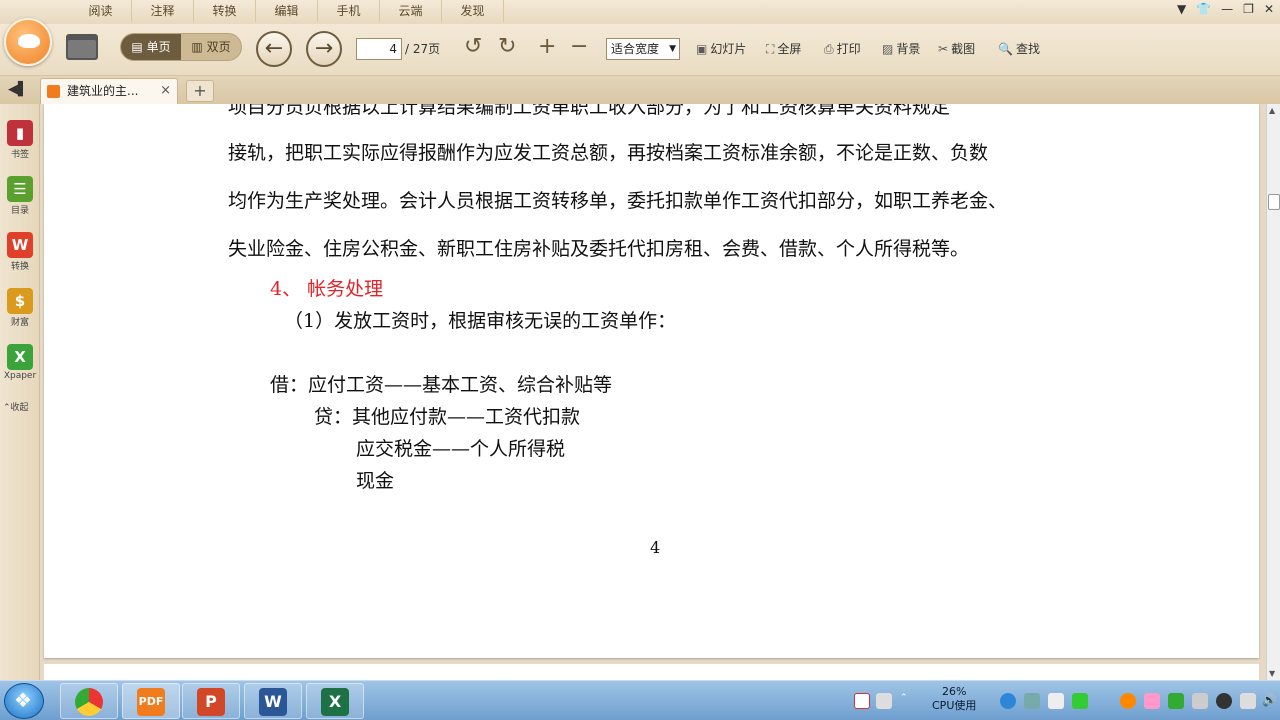 This screenshot has width=1280, height=720. I want to click on zoom-out-icon: −, so click(579, 46).